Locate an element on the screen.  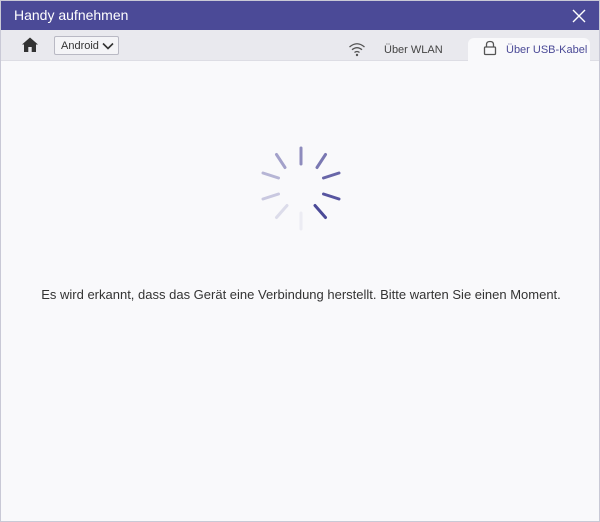
close-button is located at coordinates (579, 16).